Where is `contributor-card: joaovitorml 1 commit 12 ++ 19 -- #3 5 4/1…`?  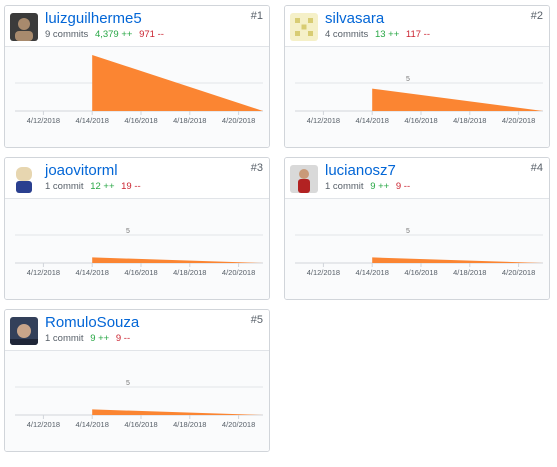 contributor-card: joaovitorml 1 commit 12 ++ 19 -- #3 5 4/1… is located at coordinates (137, 228).